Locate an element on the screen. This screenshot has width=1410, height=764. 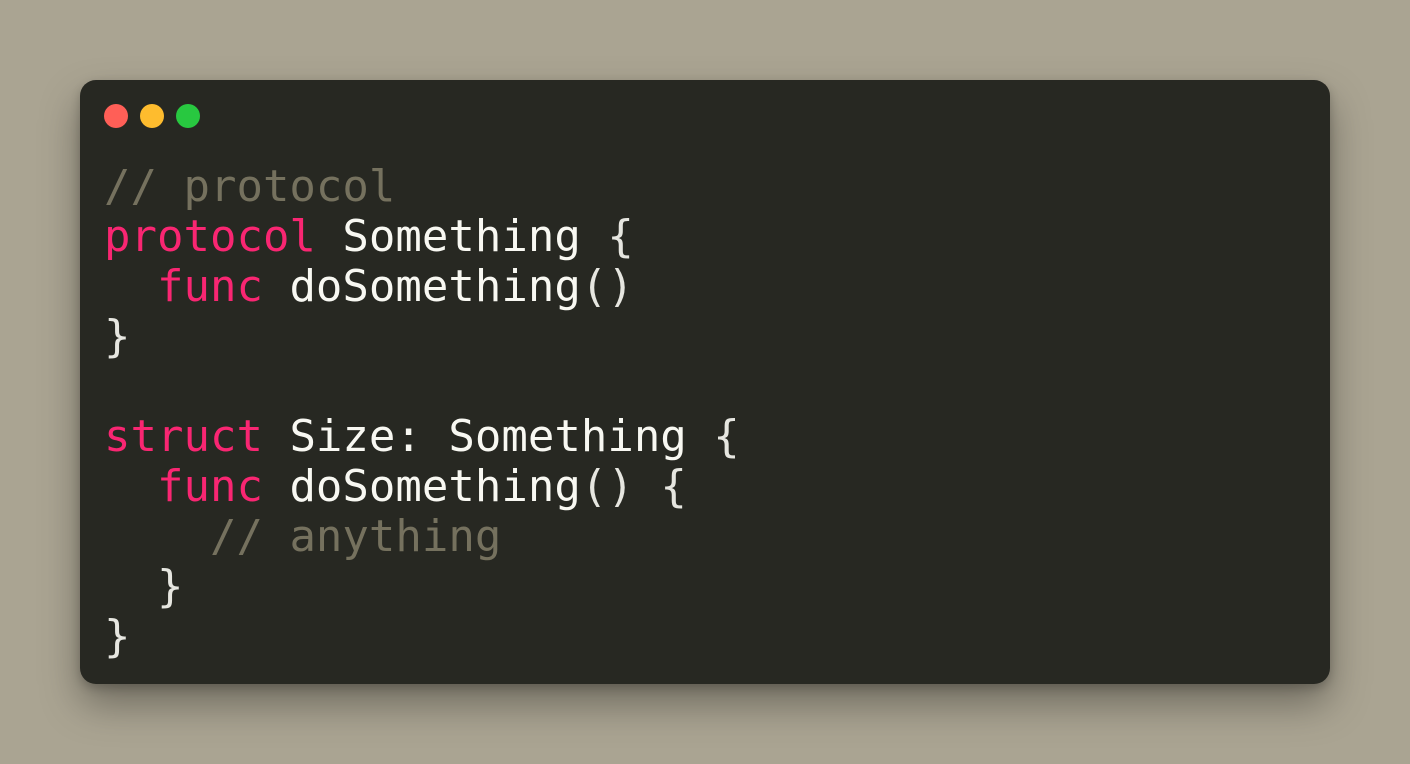
code-line: // protocol is located at coordinates (422, 187).